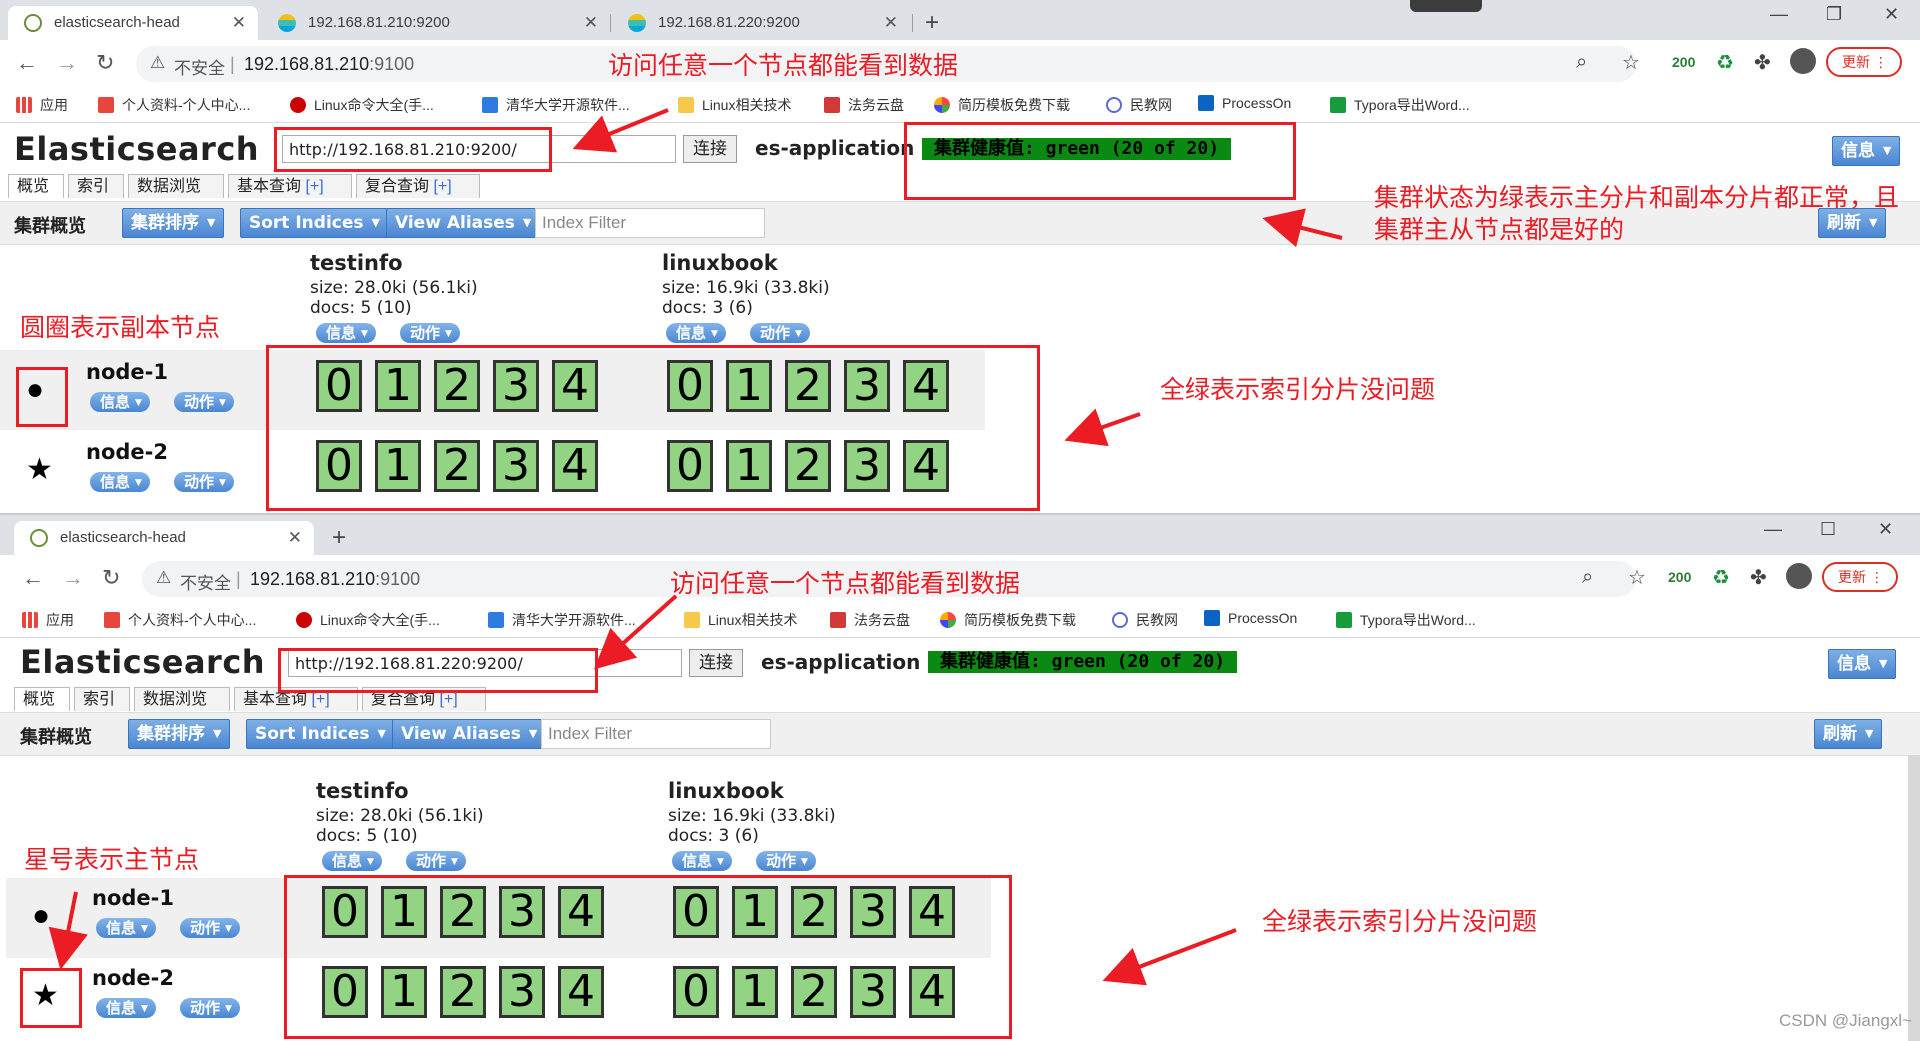 Image resolution: width=1920 pixels, height=1041 pixels. What do you see at coordinates (27, 63) in the screenshot?
I see `back-icon: ←` at bounding box center [27, 63].